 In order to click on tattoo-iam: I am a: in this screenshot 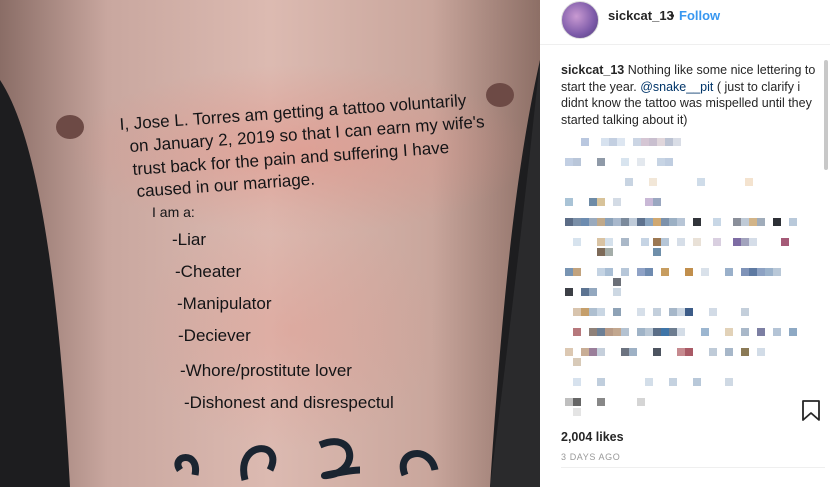, I will do `click(173, 212)`.